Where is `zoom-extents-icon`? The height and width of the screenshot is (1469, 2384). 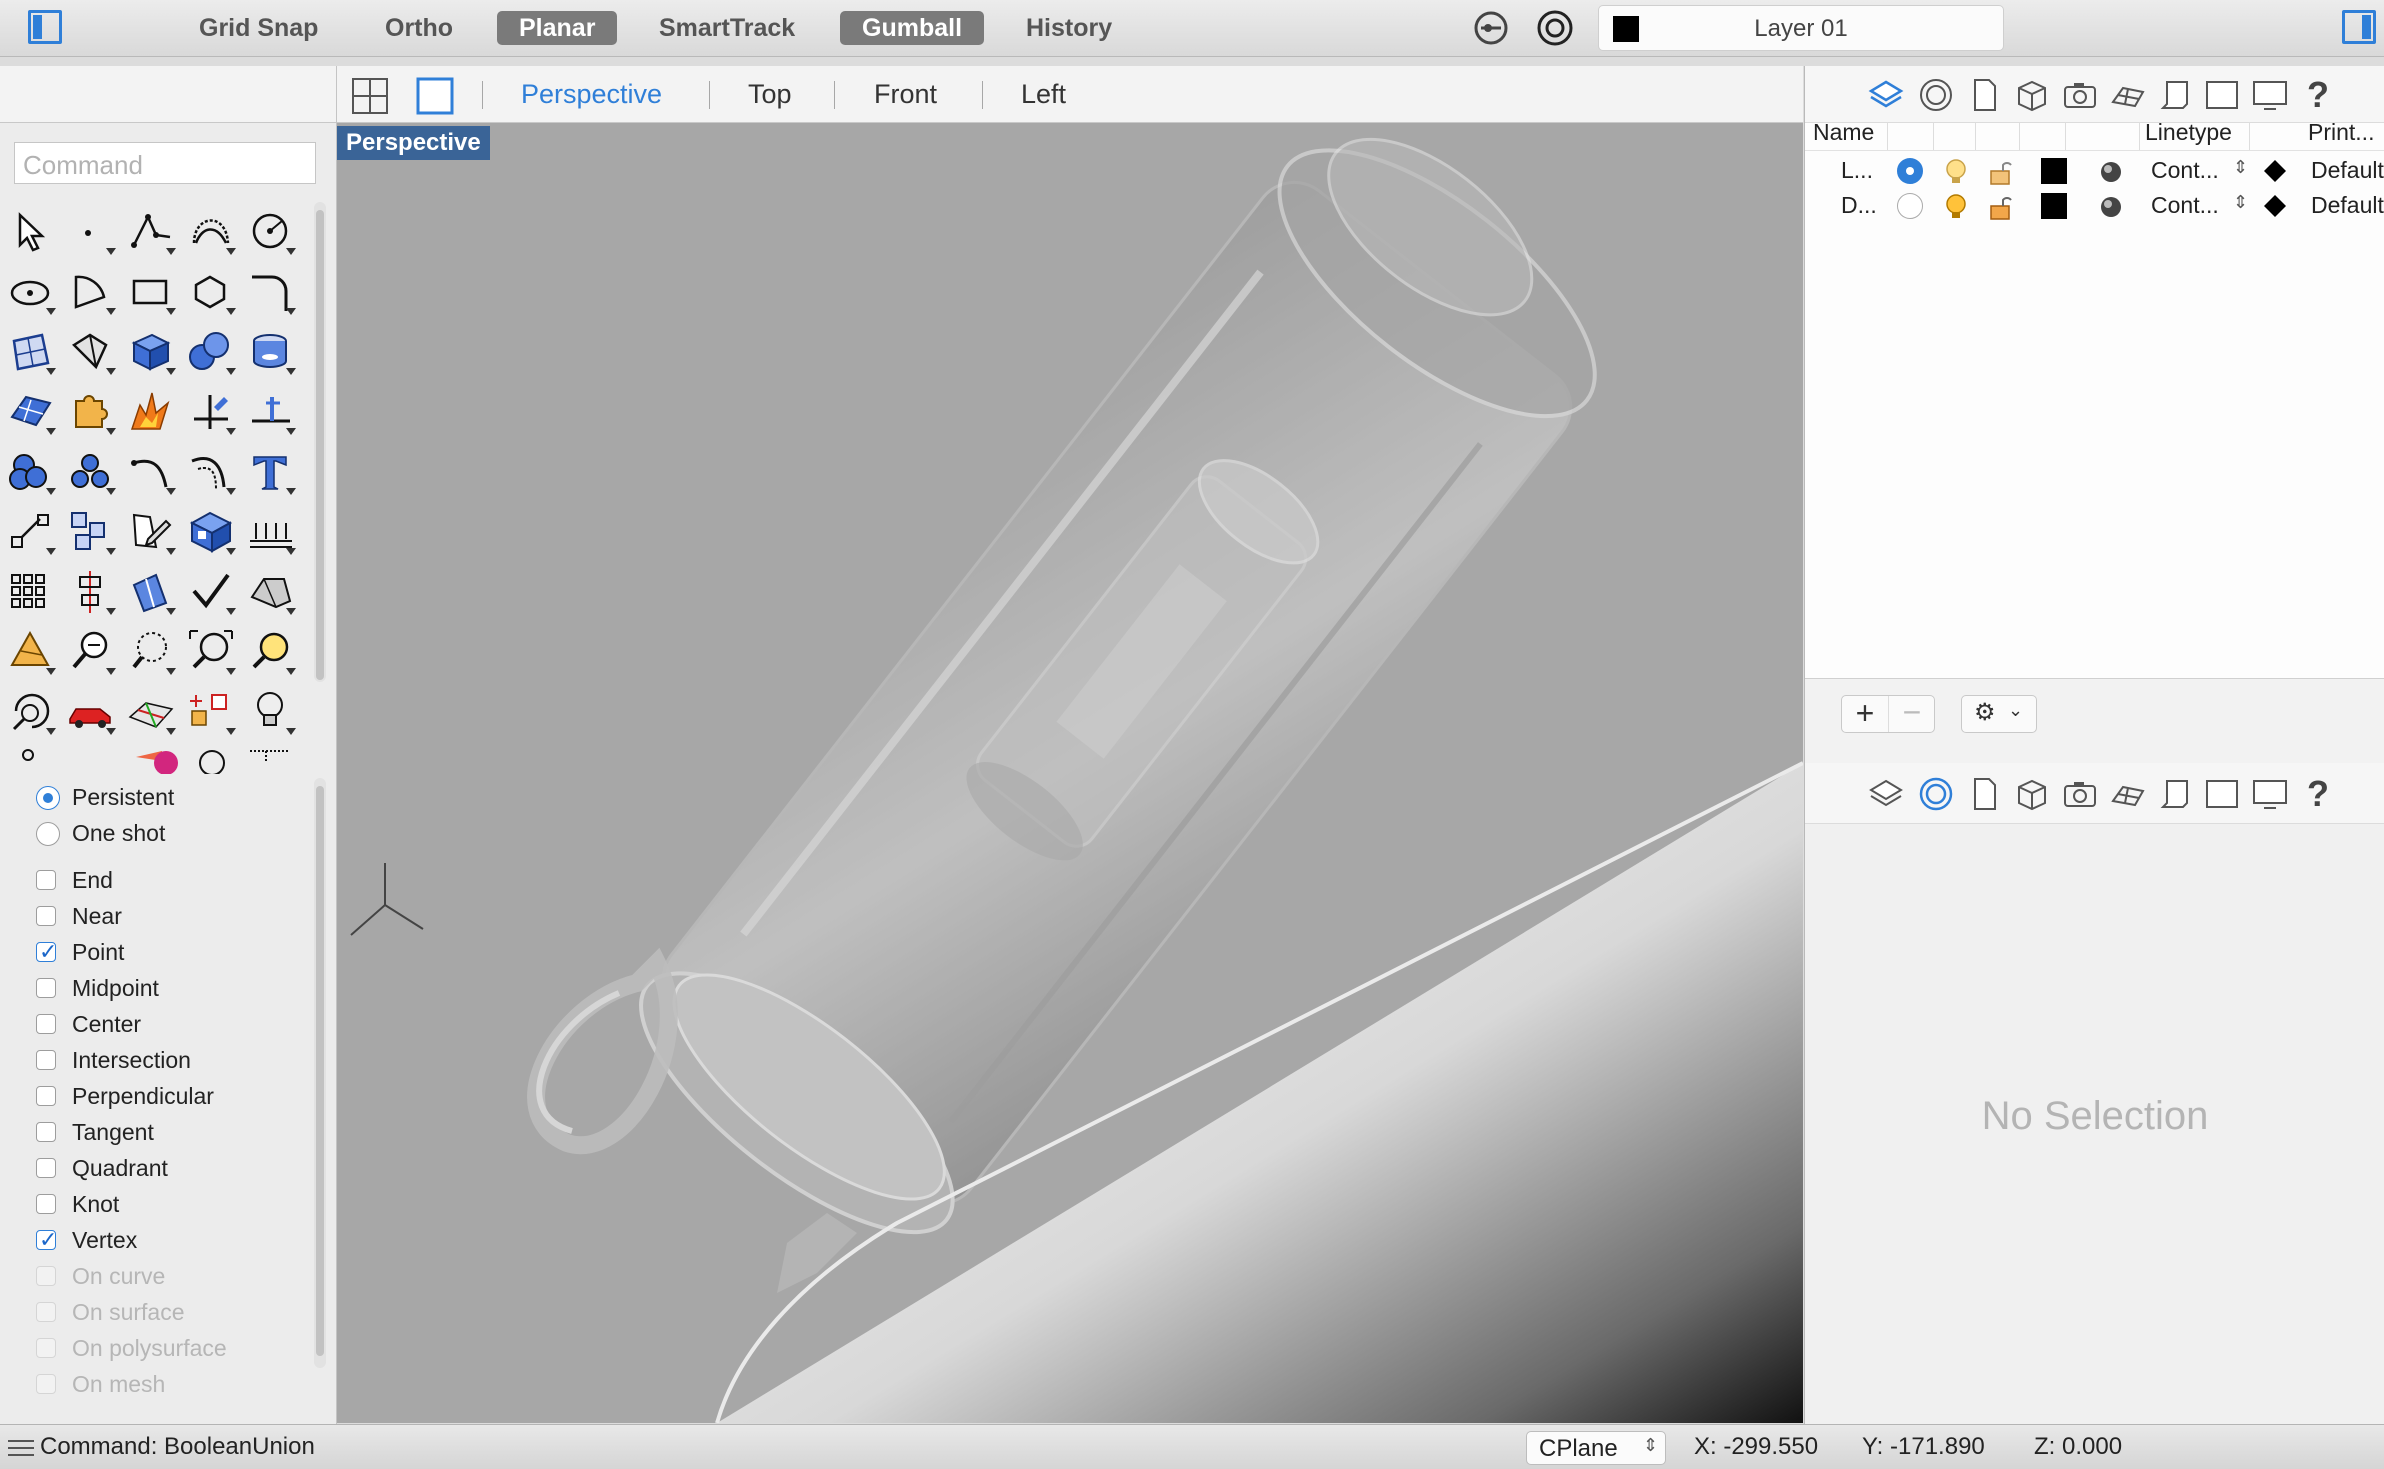 zoom-extents-icon is located at coordinates (211, 652).